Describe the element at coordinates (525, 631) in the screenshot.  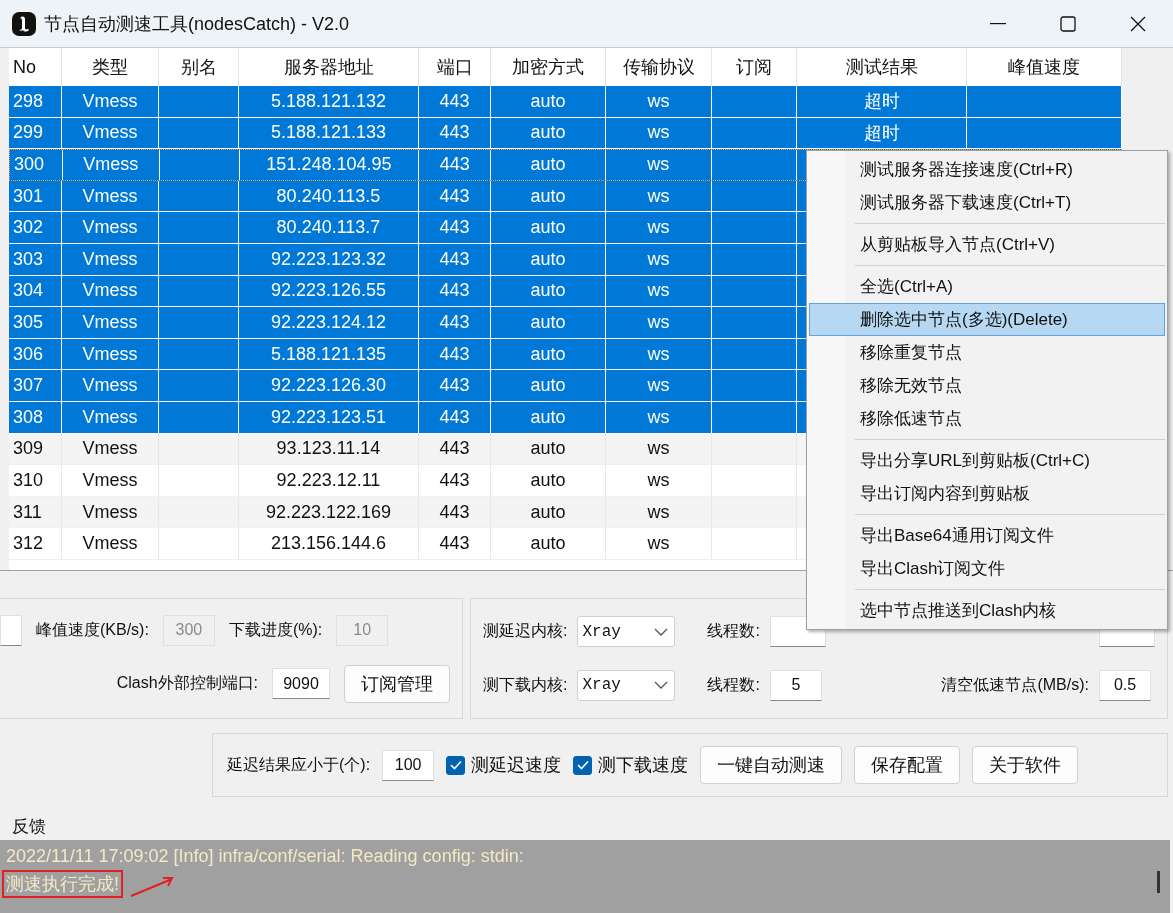
I see `field-label: 测延迟内核:` at that location.